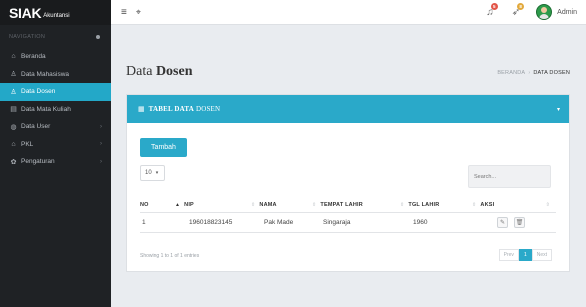  Describe the element at coordinates (144, 222) in the screenshot. I see `cell-no: 1` at that location.